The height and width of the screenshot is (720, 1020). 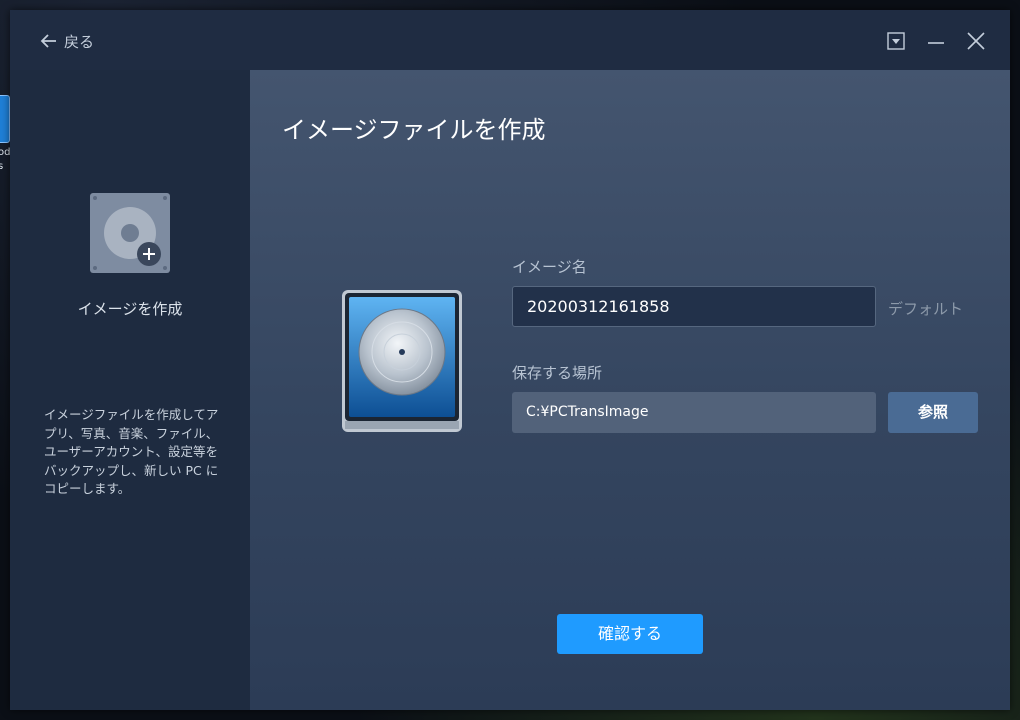 What do you see at coordinates (402, 361) in the screenshot?
I see `disk-image-icon` at bounding box center [402, 361].